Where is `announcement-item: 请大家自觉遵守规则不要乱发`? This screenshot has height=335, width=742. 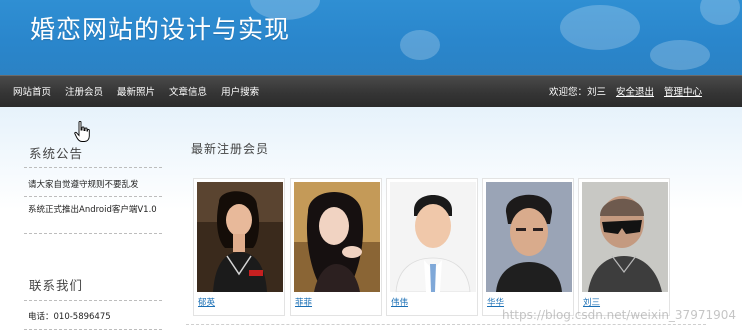 announcement-item: 请大家自觉遵守规则不要乱发 is located at coordinates (96, 185).